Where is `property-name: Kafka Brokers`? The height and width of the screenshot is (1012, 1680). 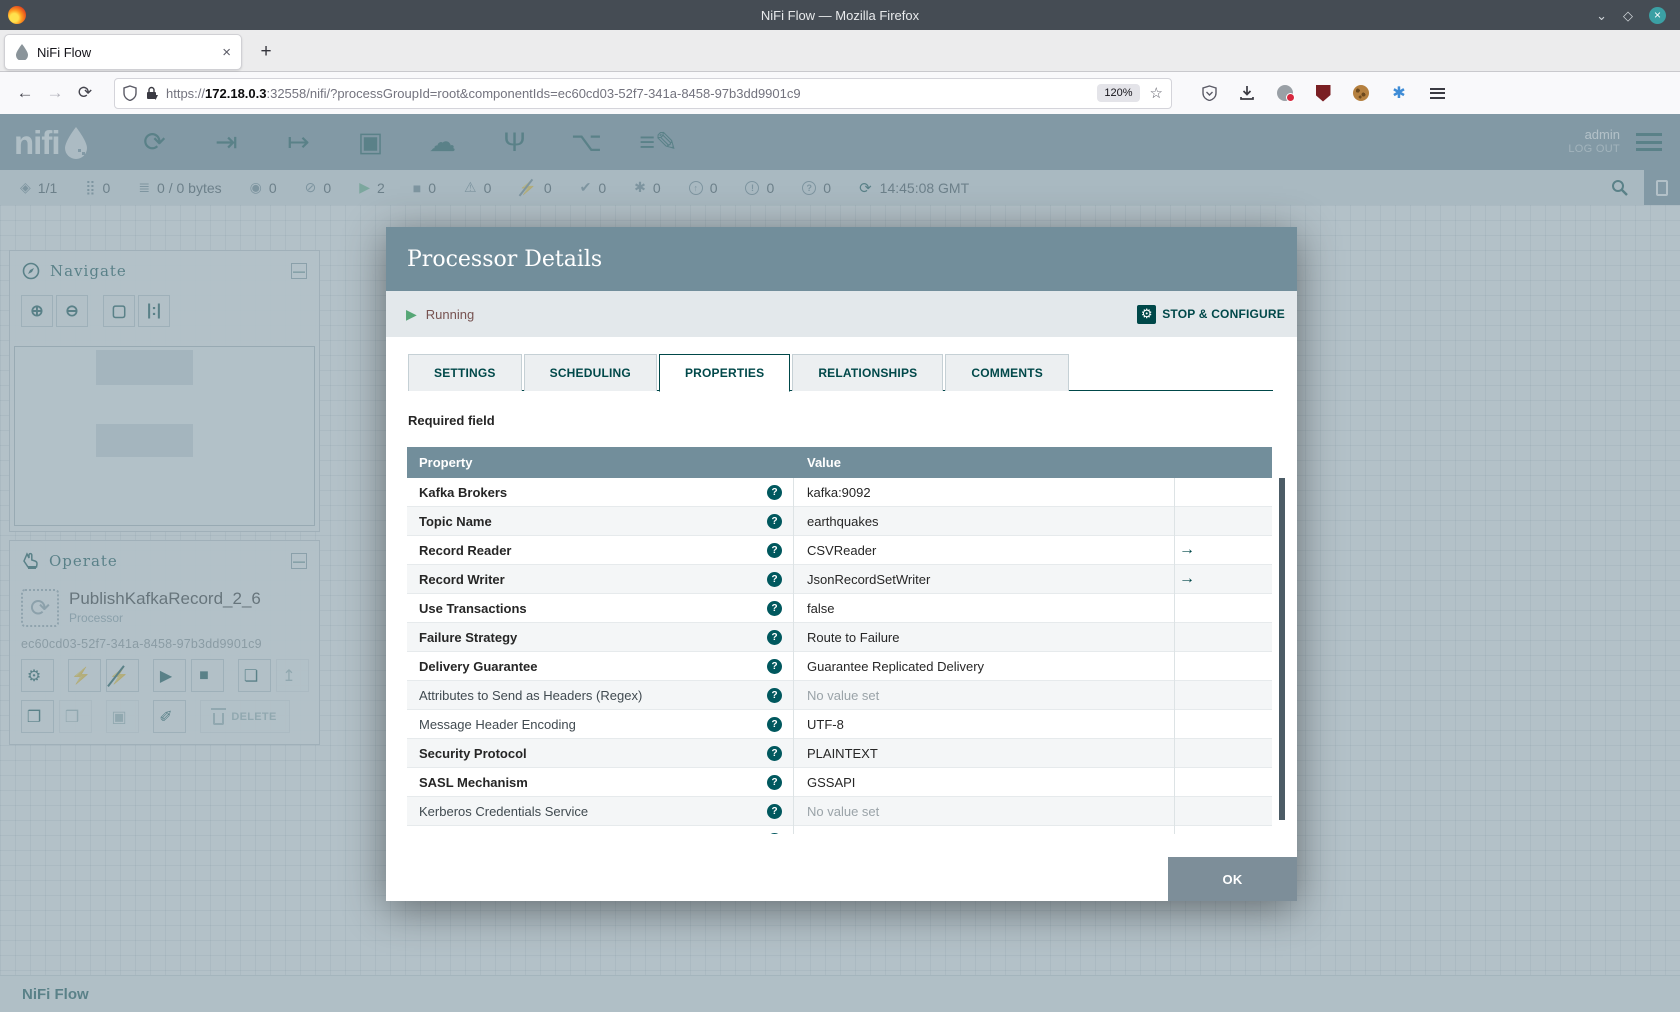
property-name: Kafka Brokers is located at coordinates (463, 492).